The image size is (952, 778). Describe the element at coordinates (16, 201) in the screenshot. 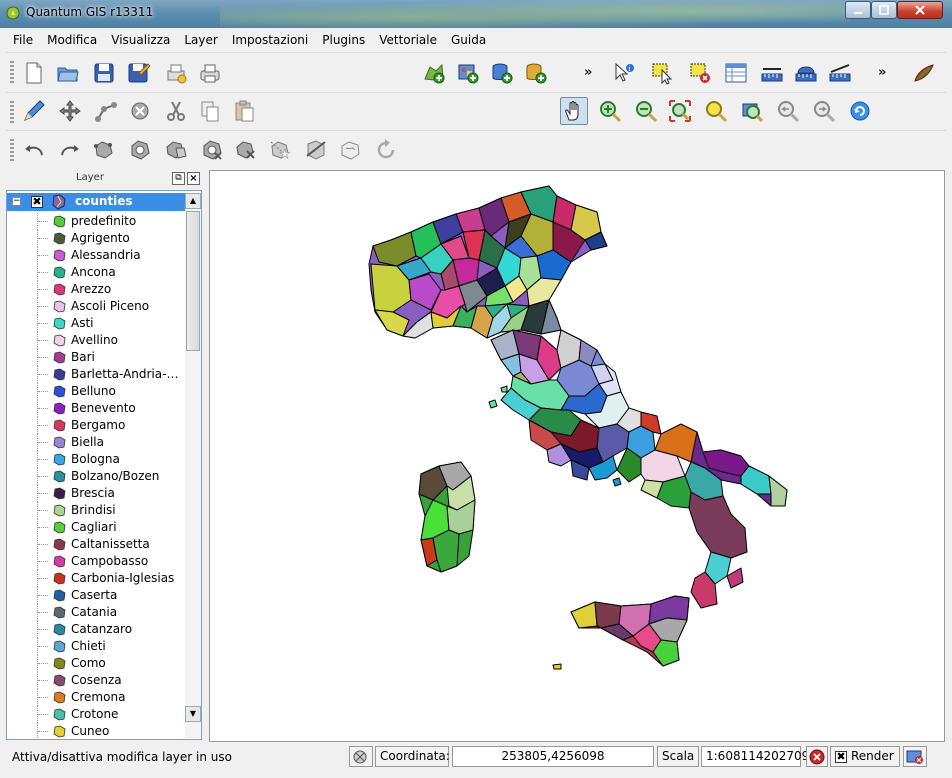

I see `collapse-toggle: −` at that location.